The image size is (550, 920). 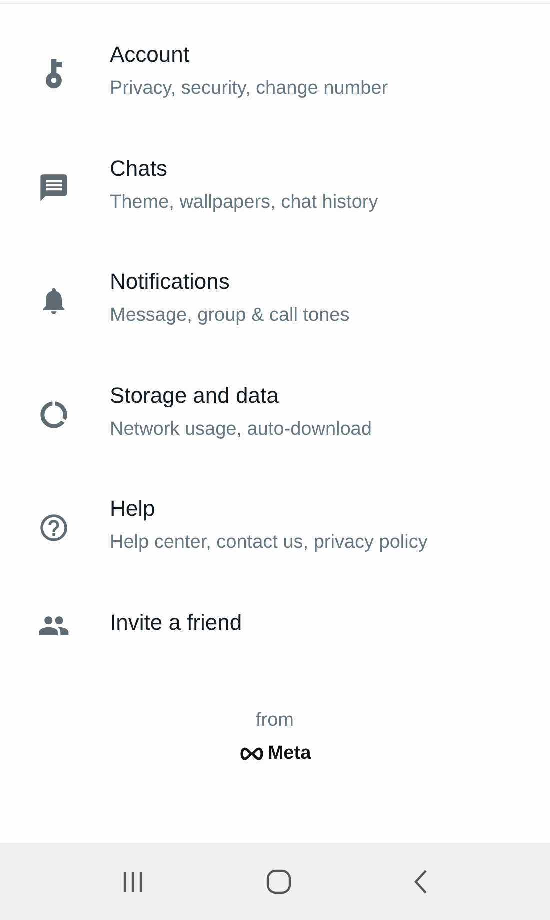 I want to click on brand-name: Meta, so click(x=290, y=754).